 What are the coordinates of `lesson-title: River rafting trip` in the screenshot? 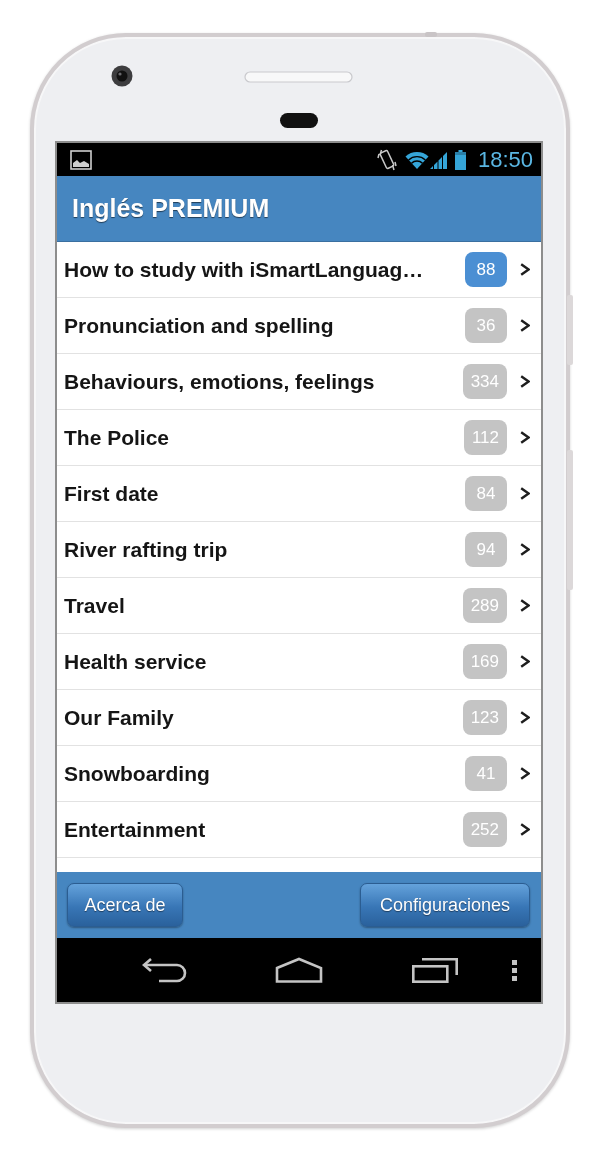 It's located at (146, 549).